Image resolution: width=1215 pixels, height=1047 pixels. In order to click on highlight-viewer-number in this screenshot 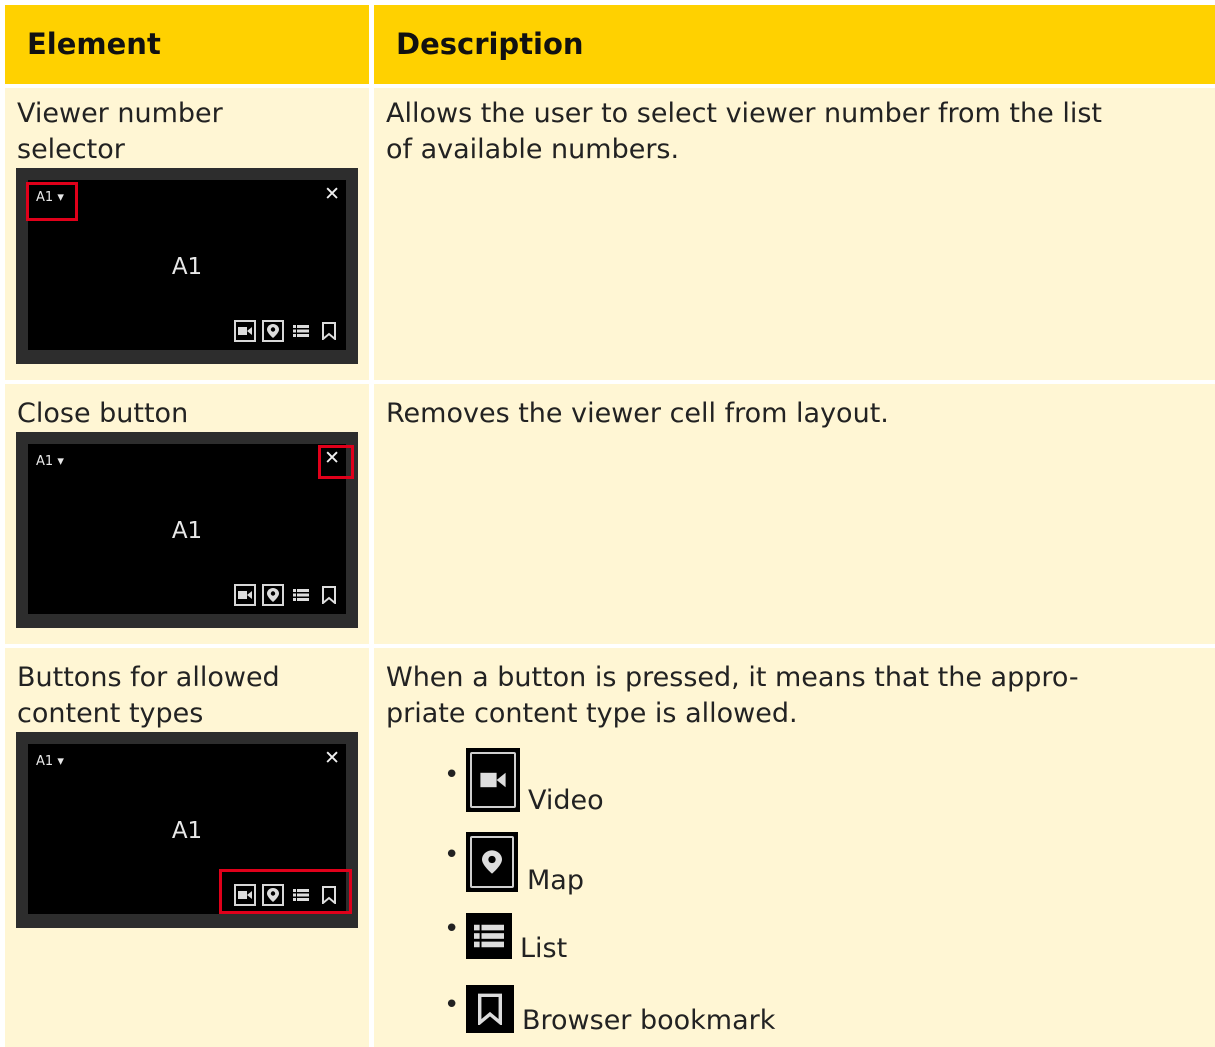, I will do `click(52, 201)`.